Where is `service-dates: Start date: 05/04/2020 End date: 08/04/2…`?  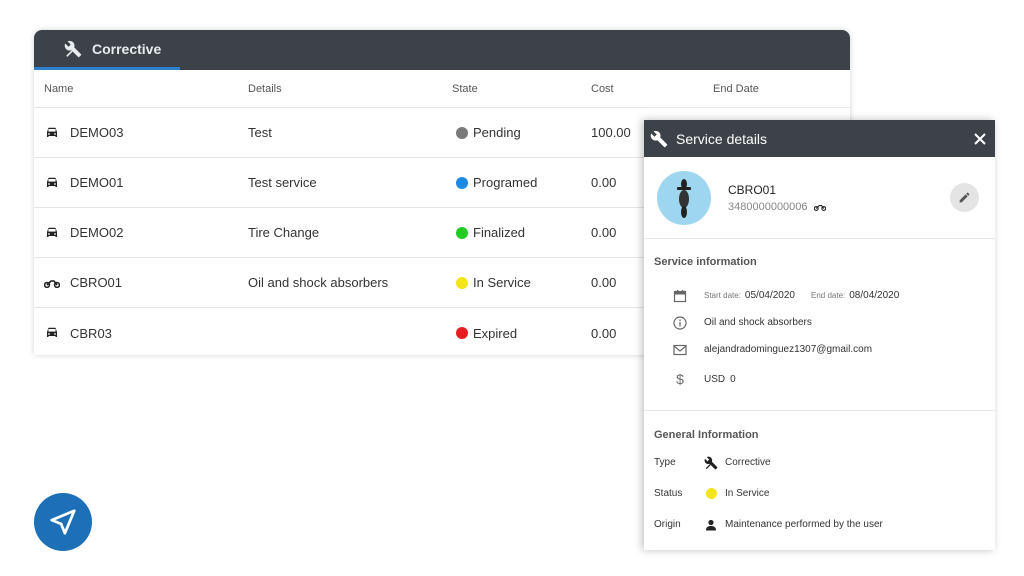 service-dates: Start date: 05/04/2020 End date: 08/04/2… is located at coordinates (819, 295).